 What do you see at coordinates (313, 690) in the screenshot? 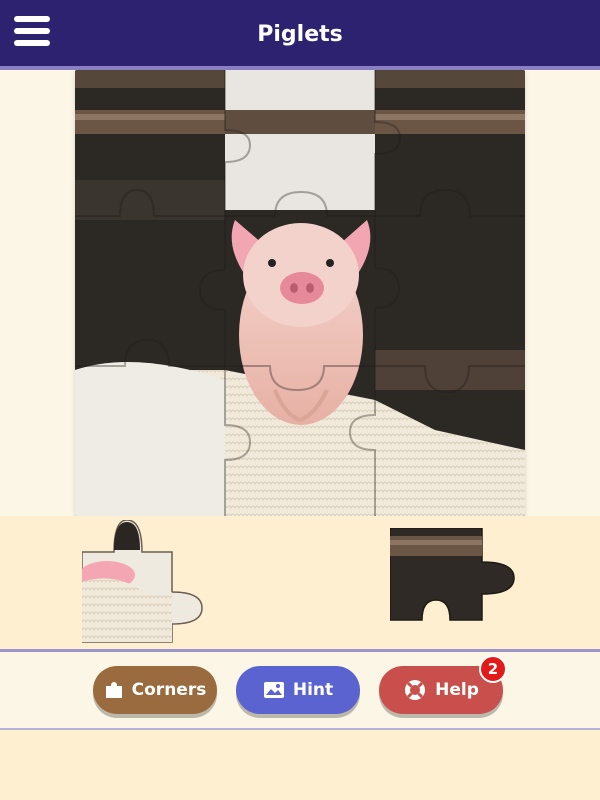
I see `hint-label: Hint` at bounding box center [313, 690].